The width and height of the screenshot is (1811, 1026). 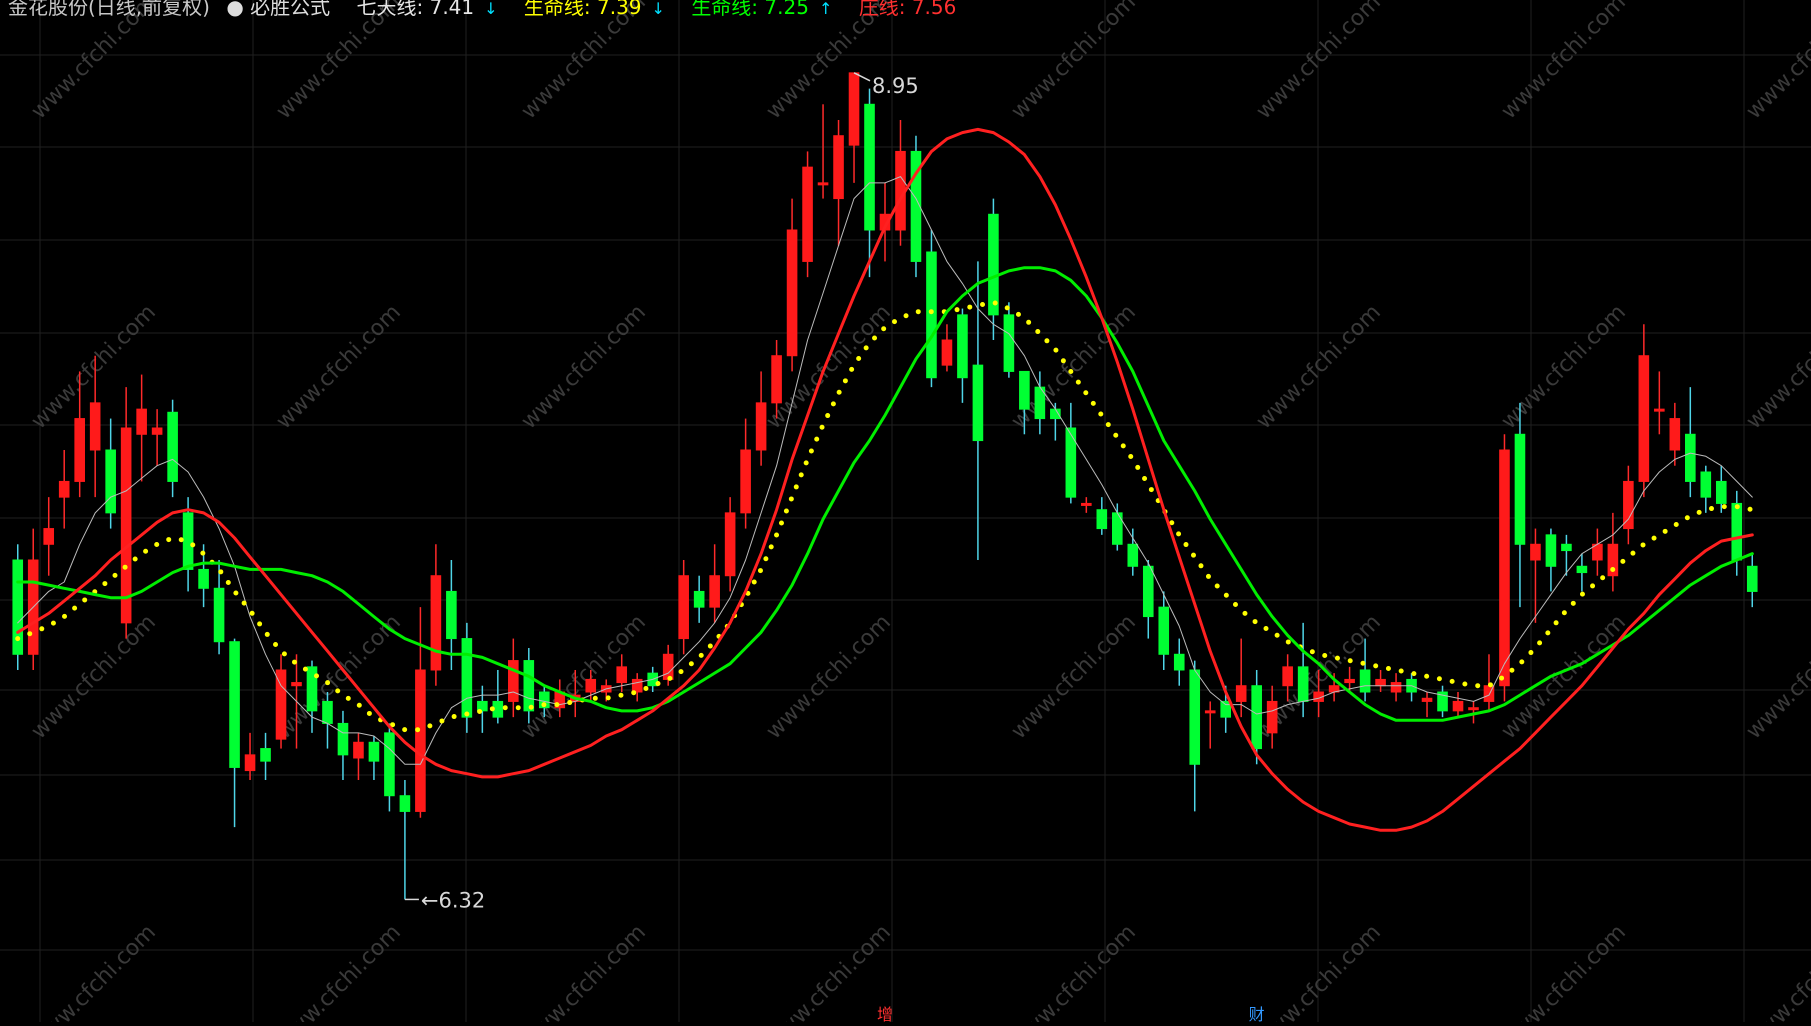 I want to click on watermark-6: www.cfchi.com, so click(x=1564, y=62).